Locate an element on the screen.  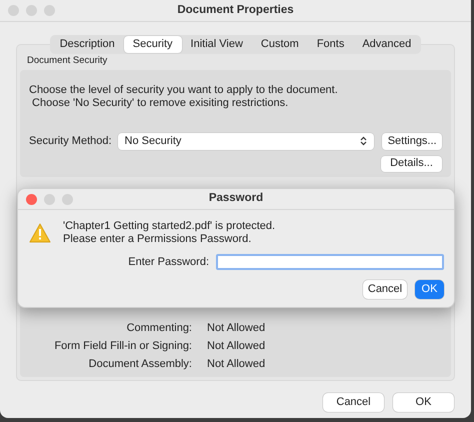
tab: Advanced is located at coordinates (386, 44).